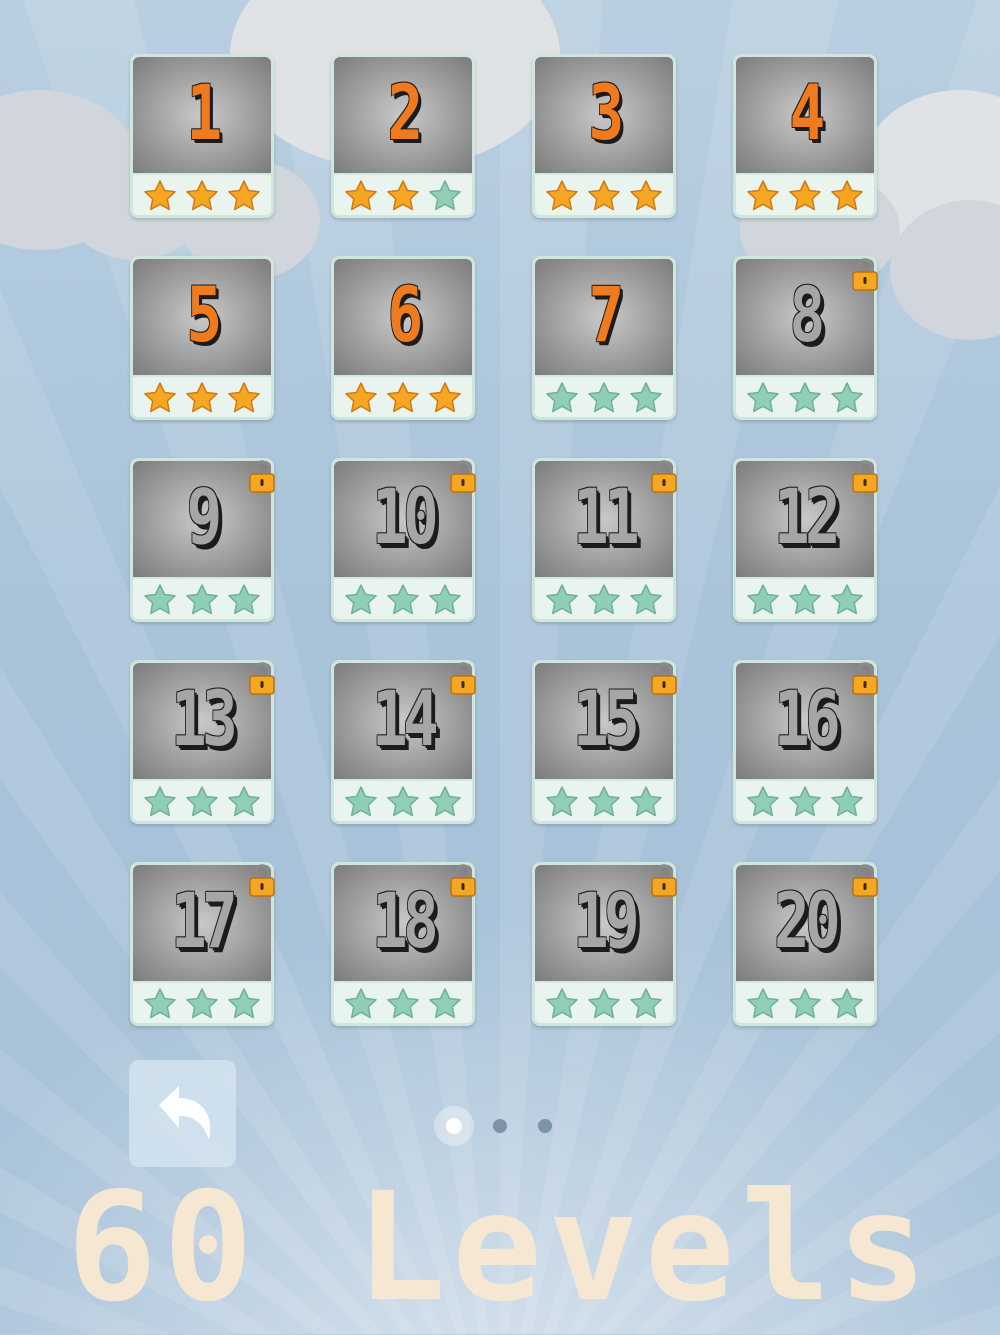 The height and width of the screenshot is (1335, 1000). Describe the element at coordinates (805, 944) in the screenshot. I see `level-tile-20: 20` at that location.